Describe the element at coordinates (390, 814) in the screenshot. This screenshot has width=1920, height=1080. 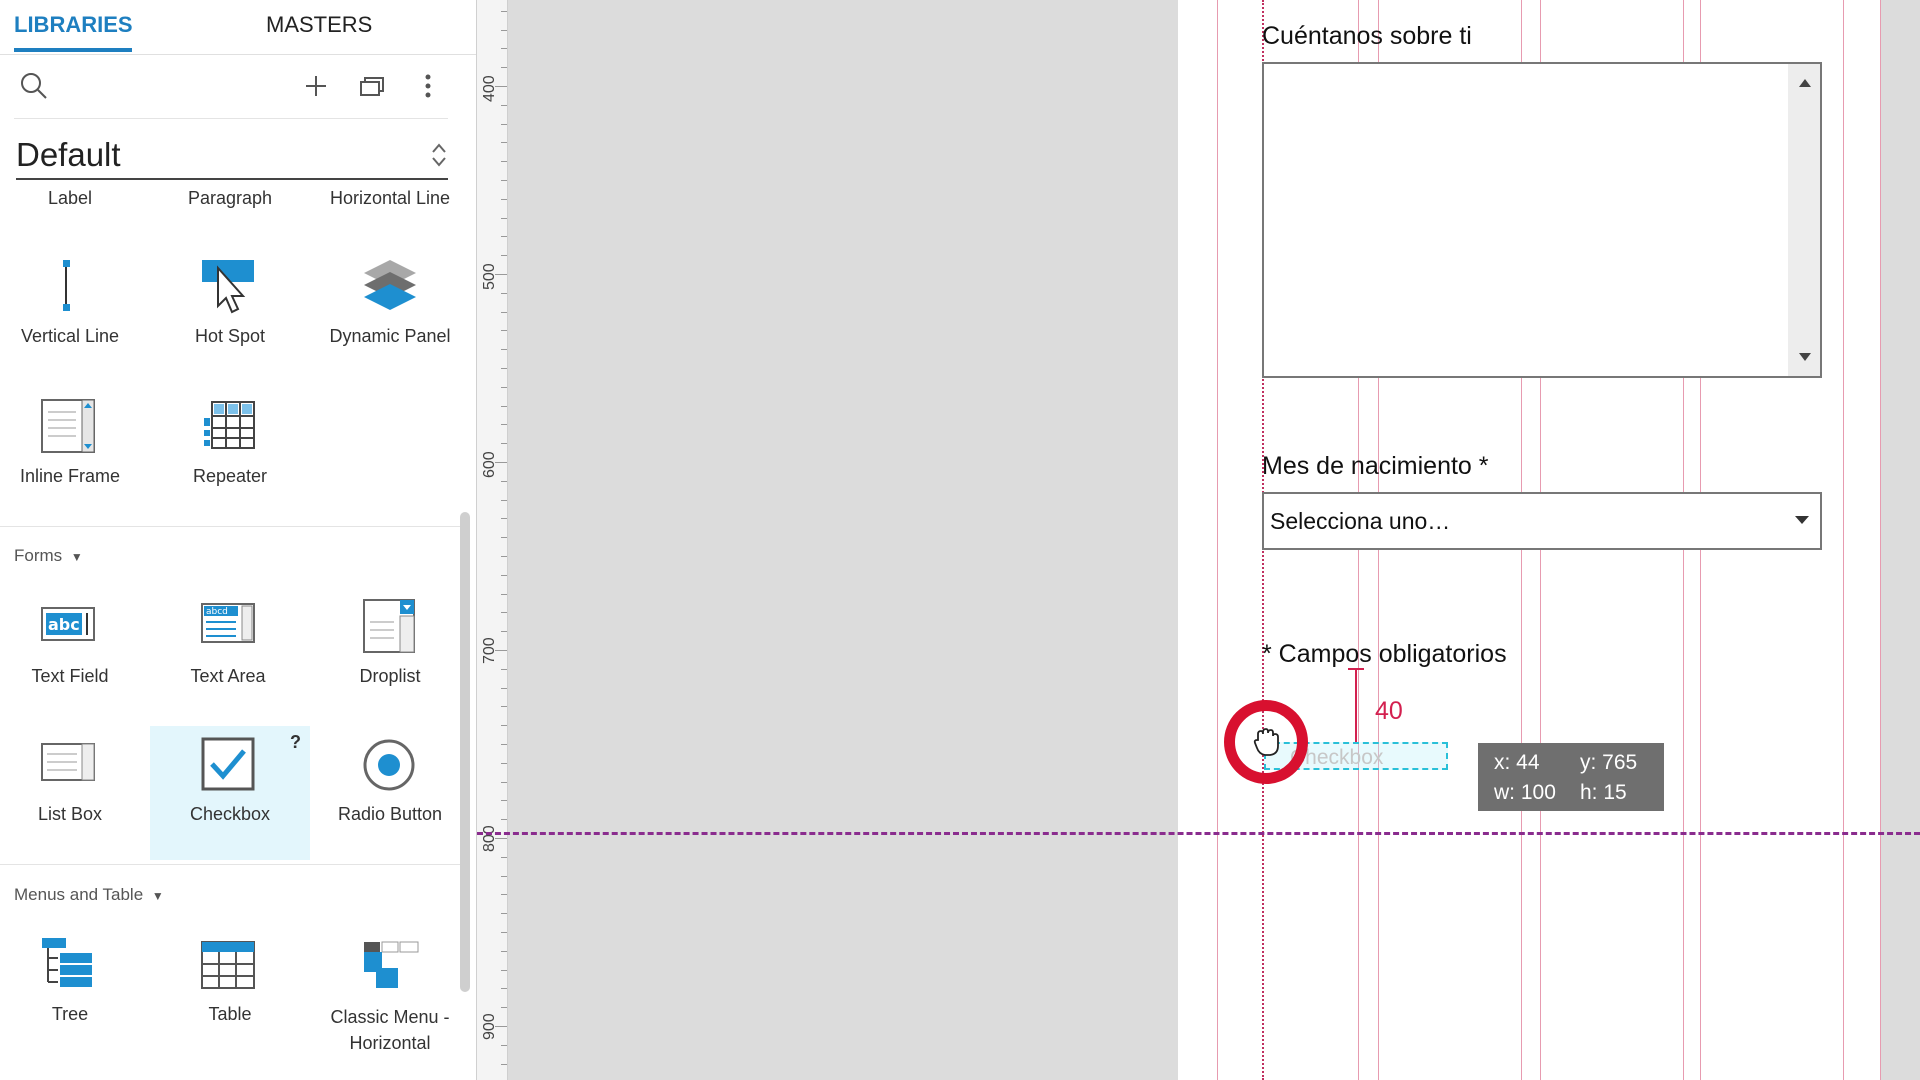
I see `widget-radio-button: Radio Button` at that location.